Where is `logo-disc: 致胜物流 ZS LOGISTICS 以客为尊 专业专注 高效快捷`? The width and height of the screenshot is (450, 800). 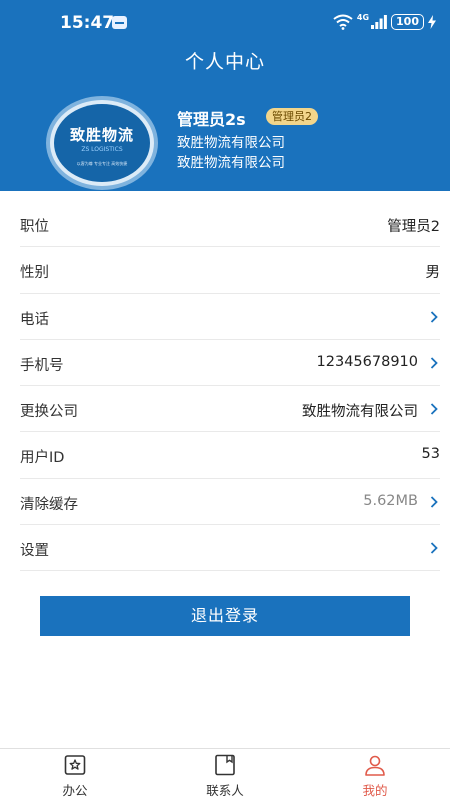
logo-disc: 致胜物流 ZS LOGISTICS 以客为尊 专业专注 高效快捷 is located at coordinates (102, 143).